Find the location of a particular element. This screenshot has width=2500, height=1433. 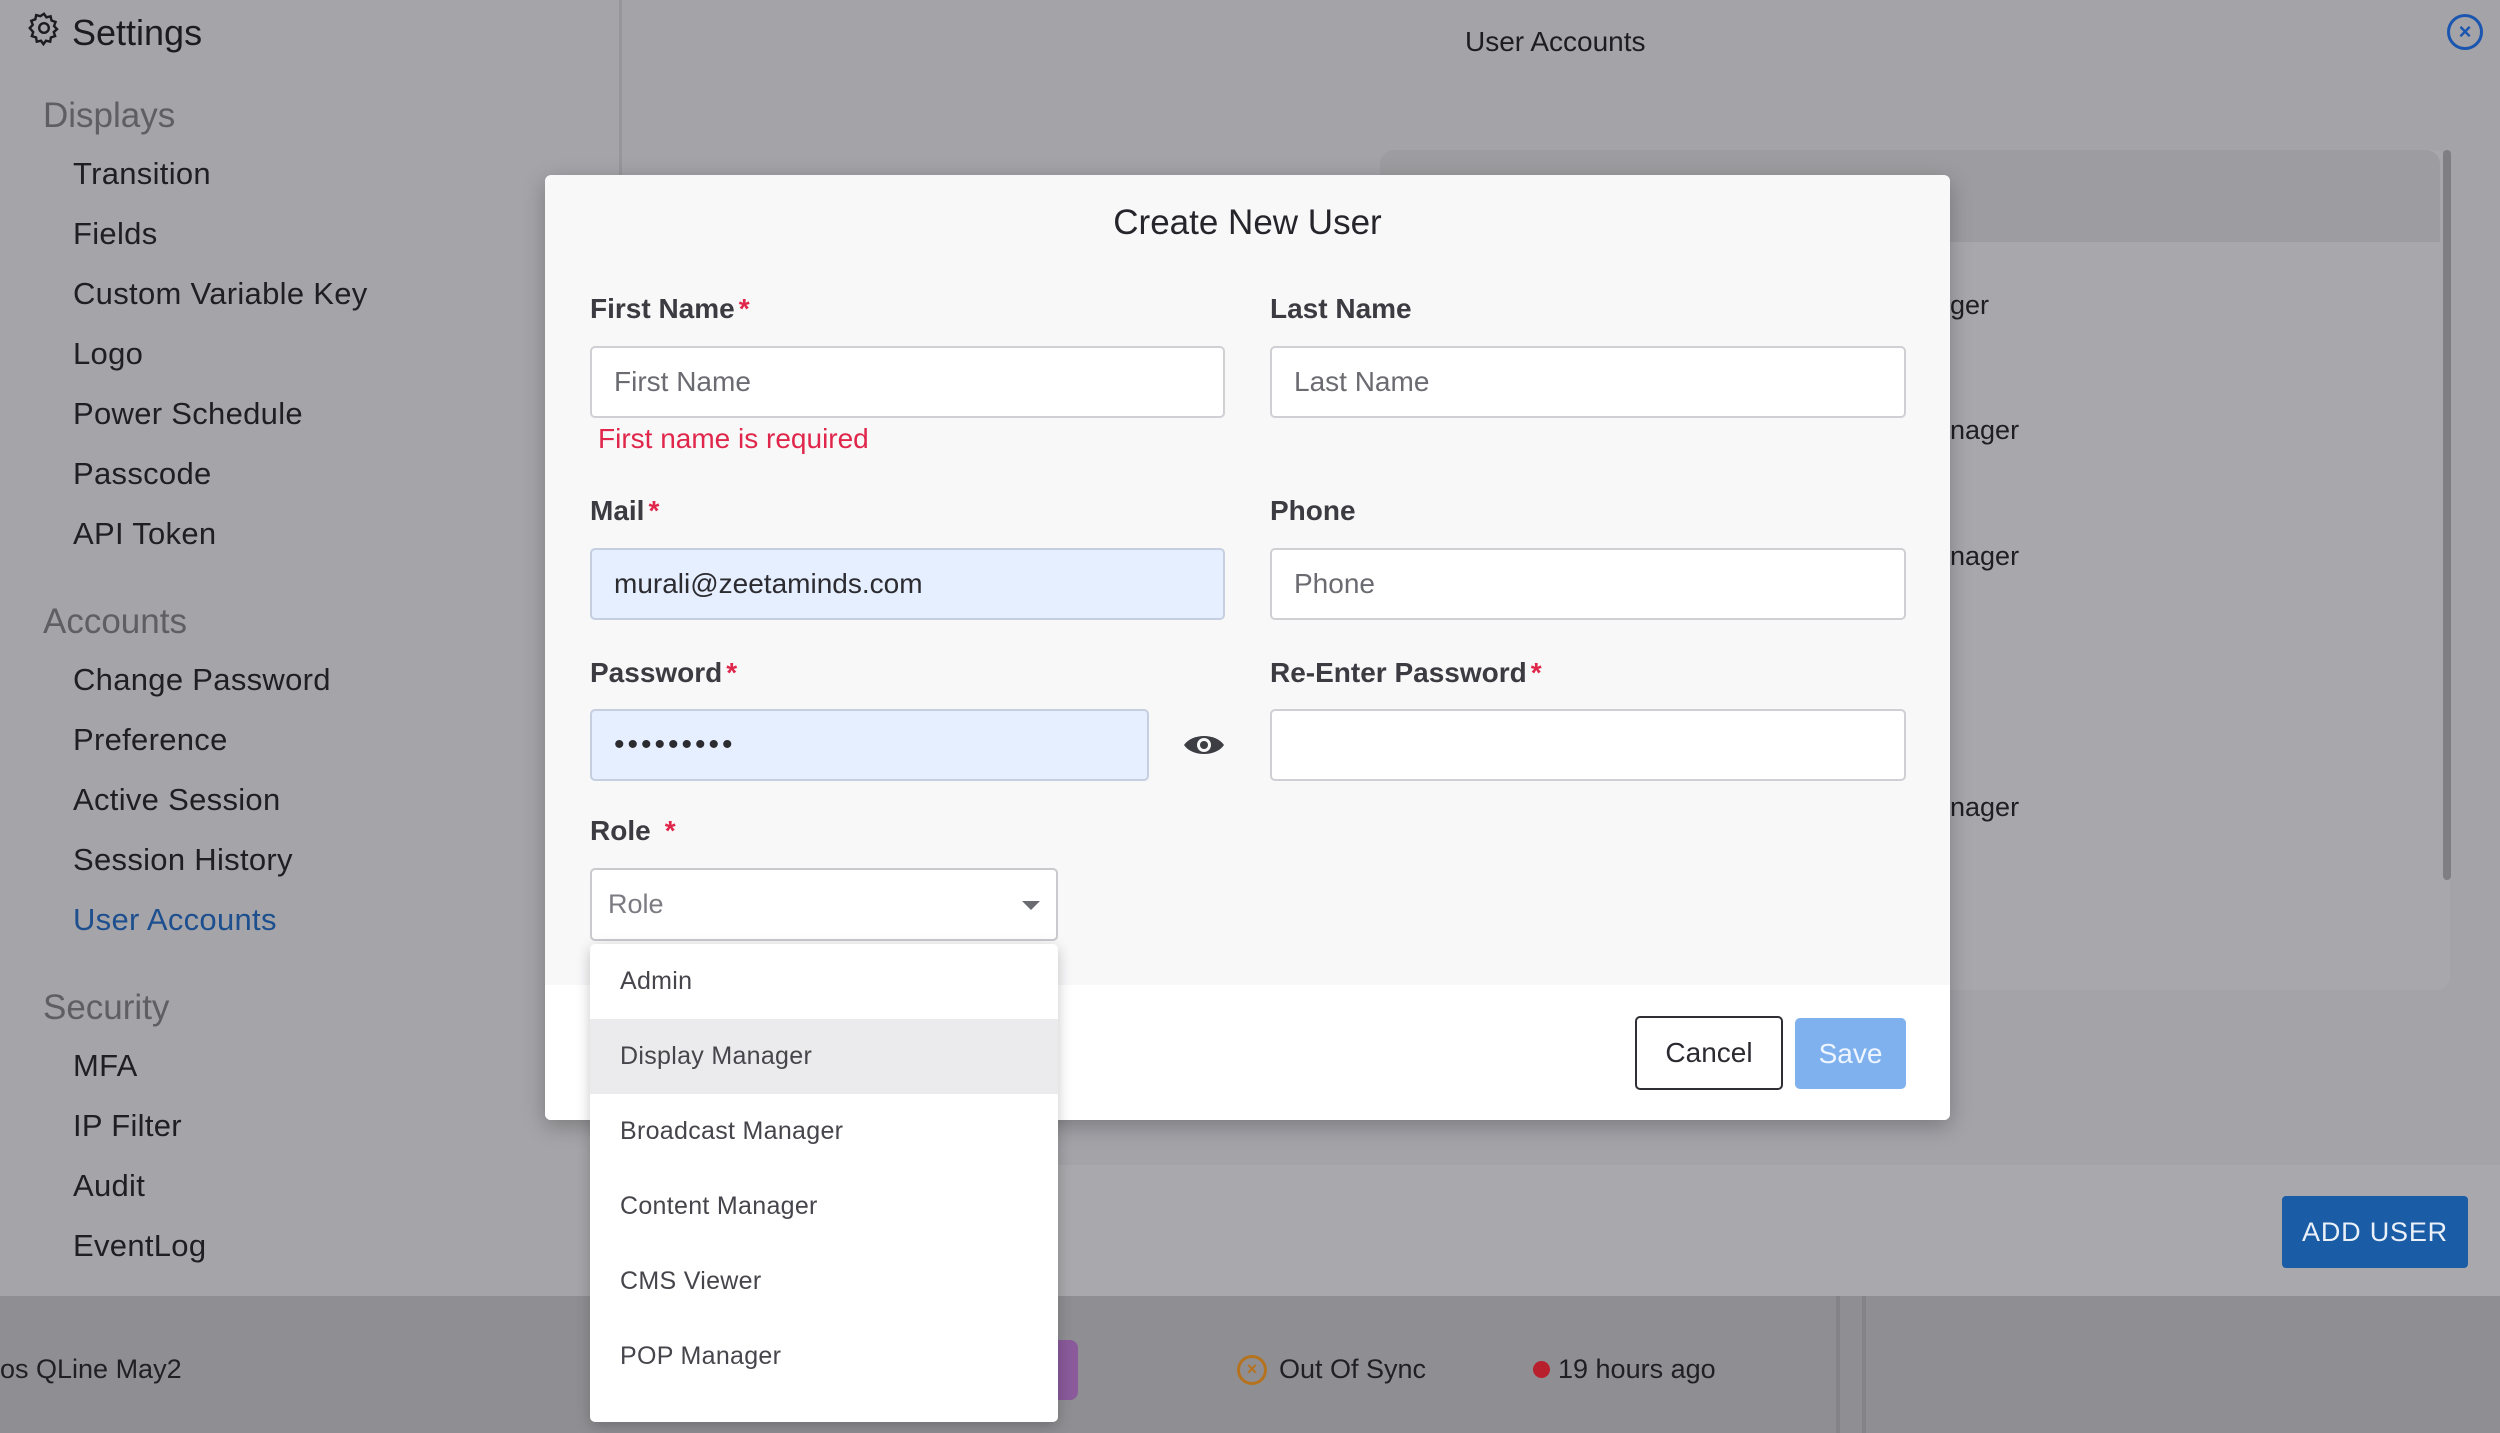

sidebar-item-fields: Fields is located at coordinates (115, 234).